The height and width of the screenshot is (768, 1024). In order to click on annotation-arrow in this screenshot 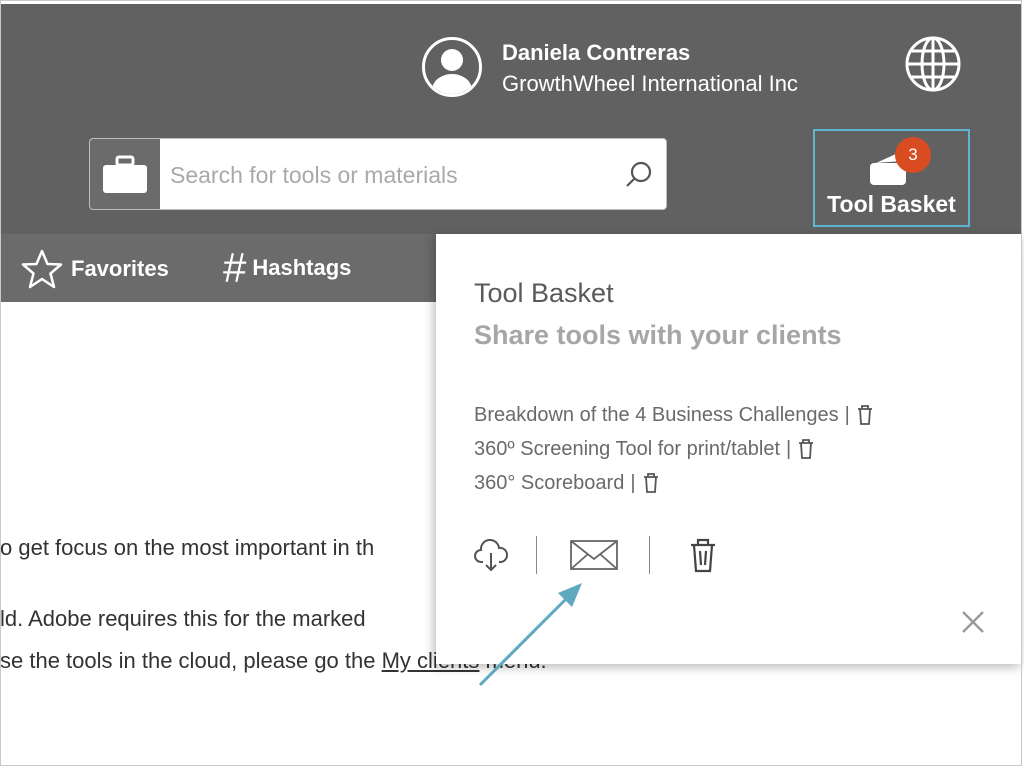, I will do `click(530, 635)`.